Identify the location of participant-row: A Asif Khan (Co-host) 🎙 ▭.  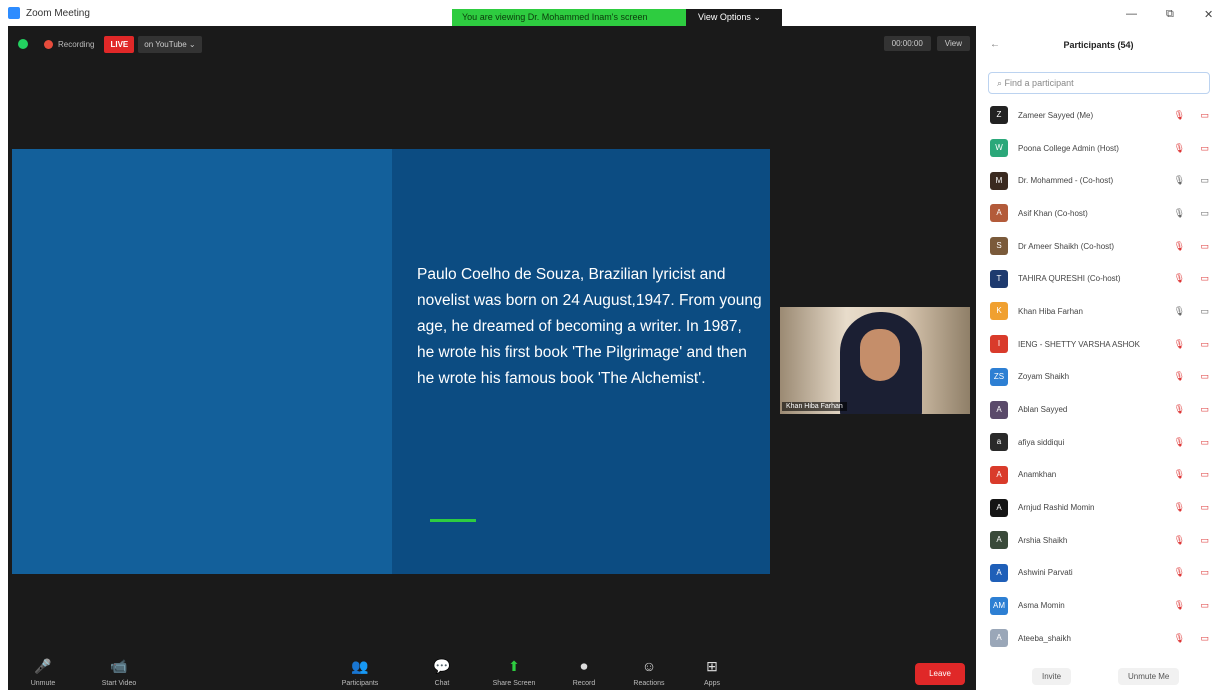
(1098, 213).